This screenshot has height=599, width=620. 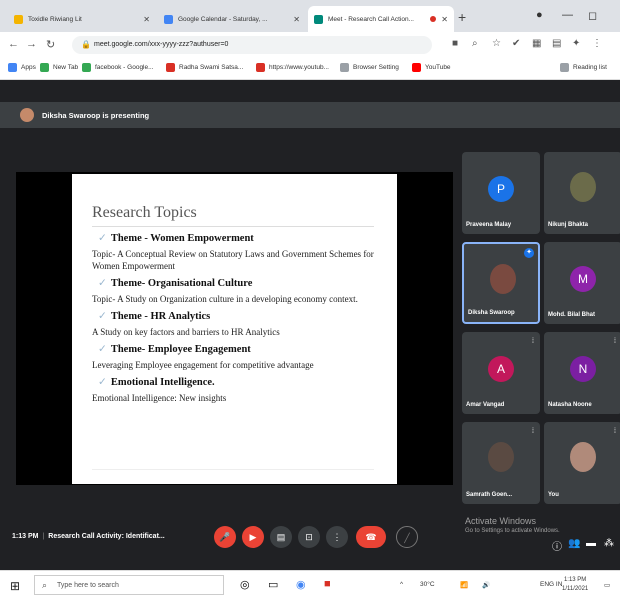 I want to click on pin-icon: ✦, so click(x=529, y=253).